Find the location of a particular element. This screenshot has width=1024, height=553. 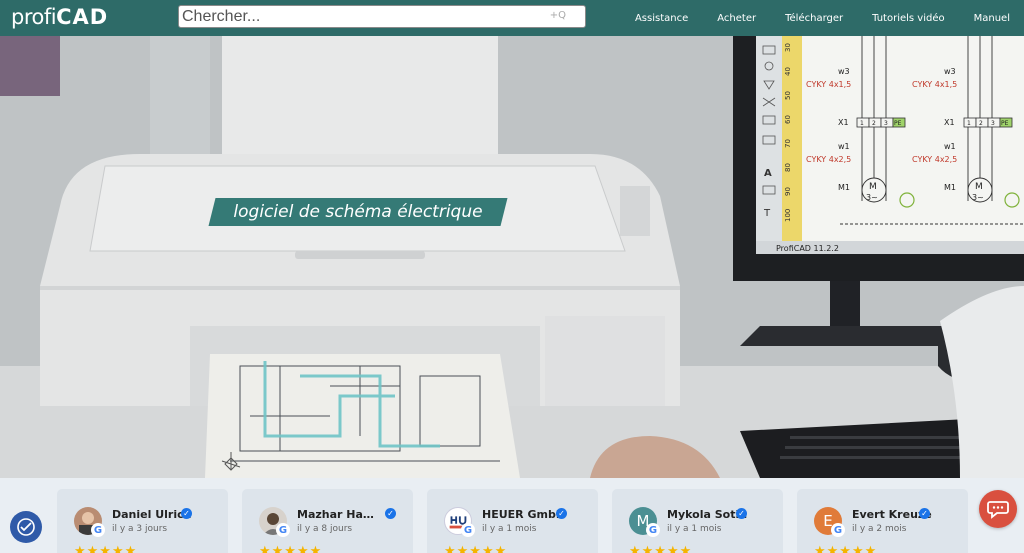

proficad-logo: profi CAD is located at coordinates (59, 17).